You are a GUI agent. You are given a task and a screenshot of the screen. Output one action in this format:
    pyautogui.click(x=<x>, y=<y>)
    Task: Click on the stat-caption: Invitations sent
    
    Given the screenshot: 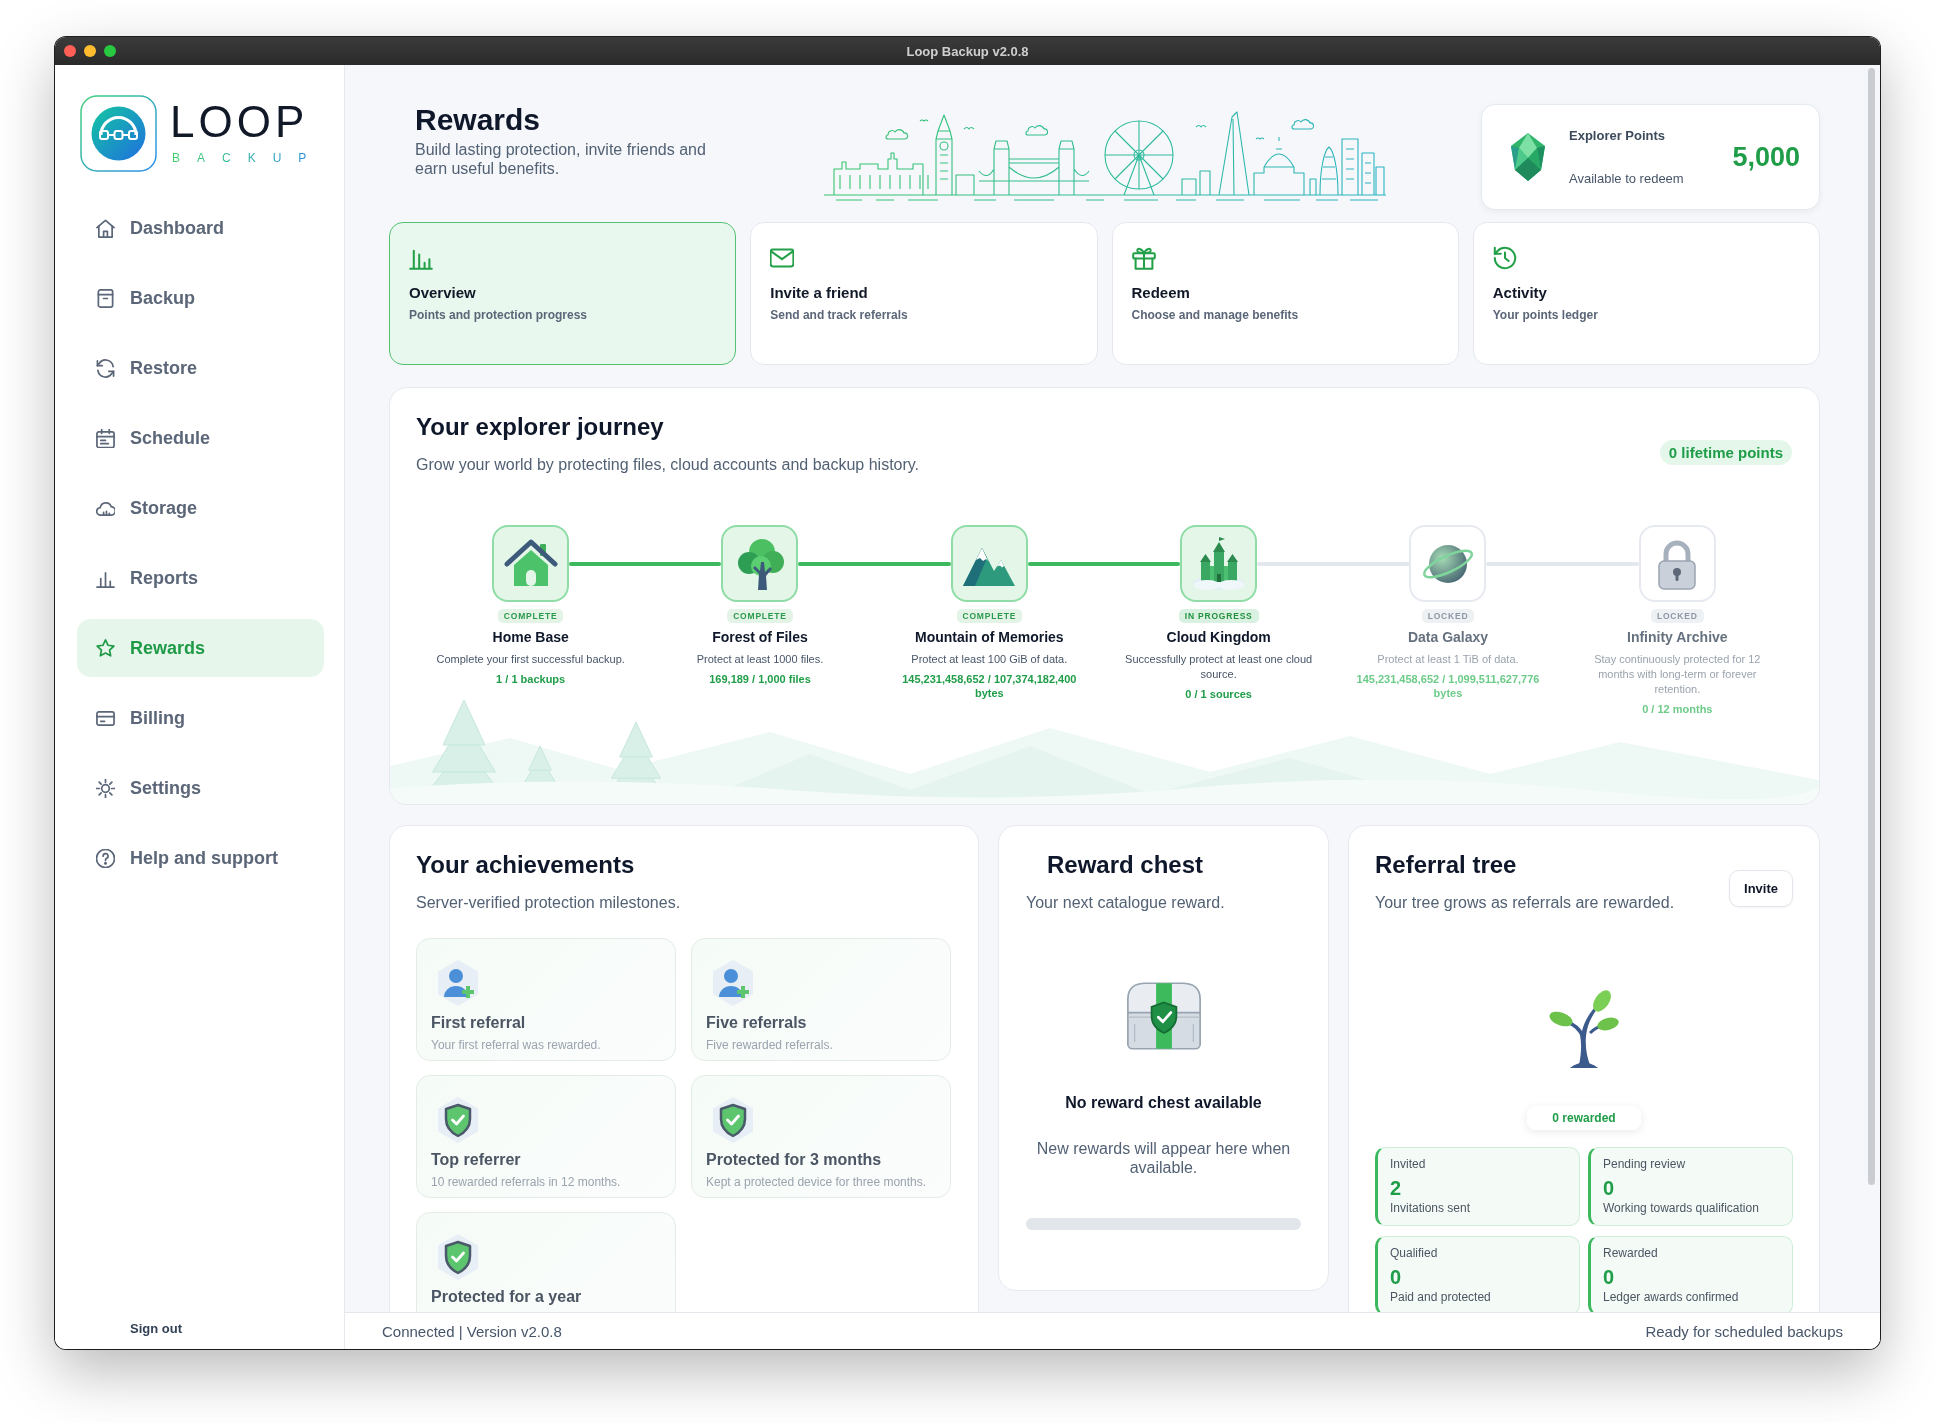 What is the action you would take?
    pyautogui.click(x=1431, y=1208)
    